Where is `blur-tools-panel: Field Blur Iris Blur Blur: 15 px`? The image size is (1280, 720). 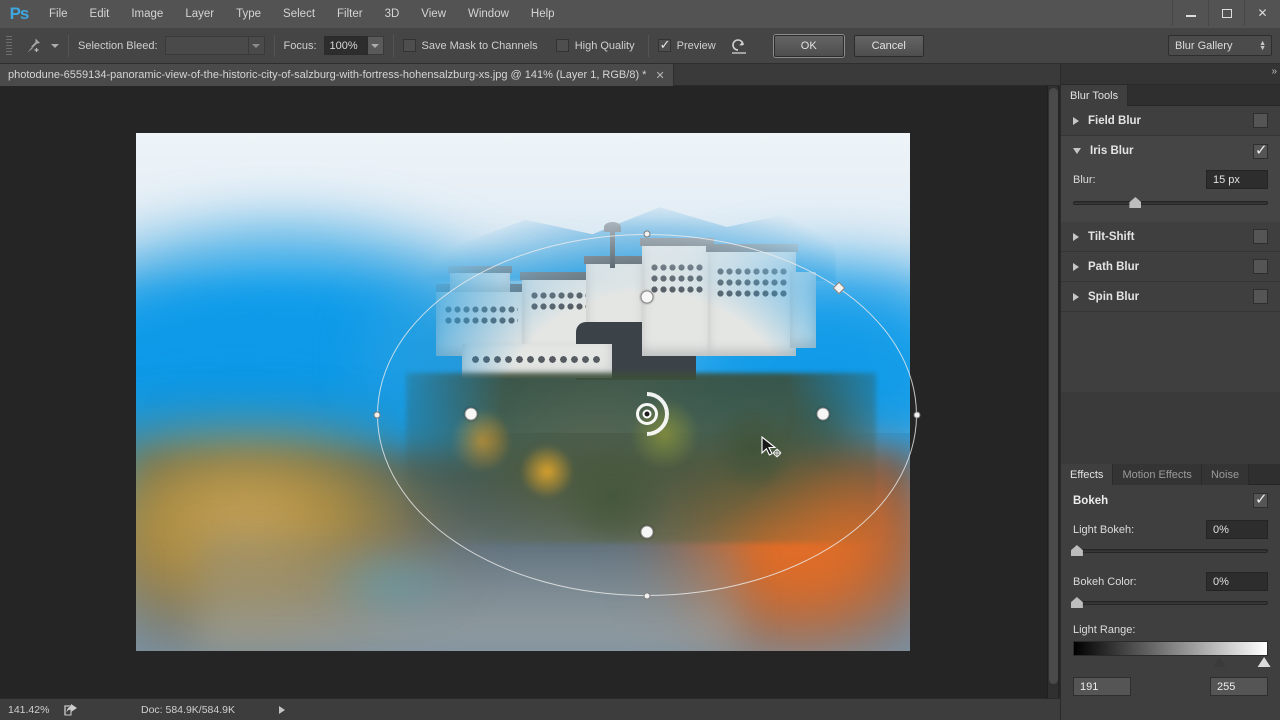 blur-tools-panel: Field Blur Iris Blur Blur: 15 px is located at coordinates (1170, 249).